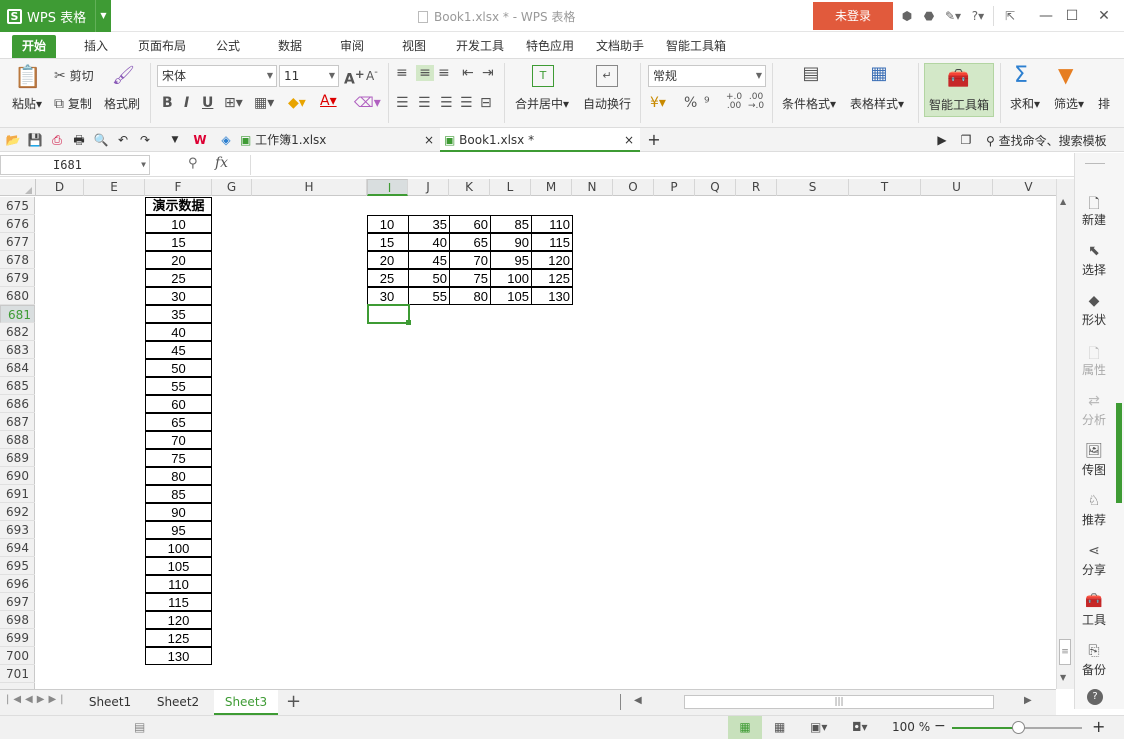 Image resolution: width=1124 pixels, height=739 pixels. Describe the element at coordinates (293, 701) in the screenshot. I see `add-sheet-icon: +` at that location.